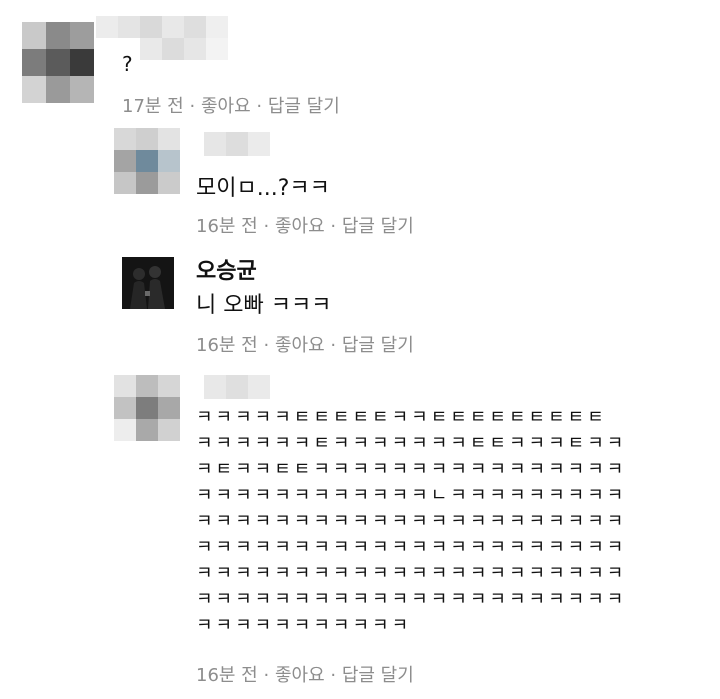  I want to click on text-line: ㅋㅋㅋㅋㅋㅋㅋㅋㅋㅋㅋ, so click(304, 625).